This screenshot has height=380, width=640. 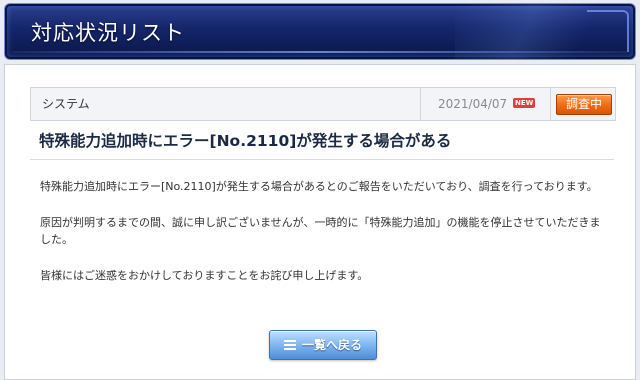 What do you see at coordinates (322, 159) in the screenshot?
I see `title-divider` at bounding box center [322, 159].